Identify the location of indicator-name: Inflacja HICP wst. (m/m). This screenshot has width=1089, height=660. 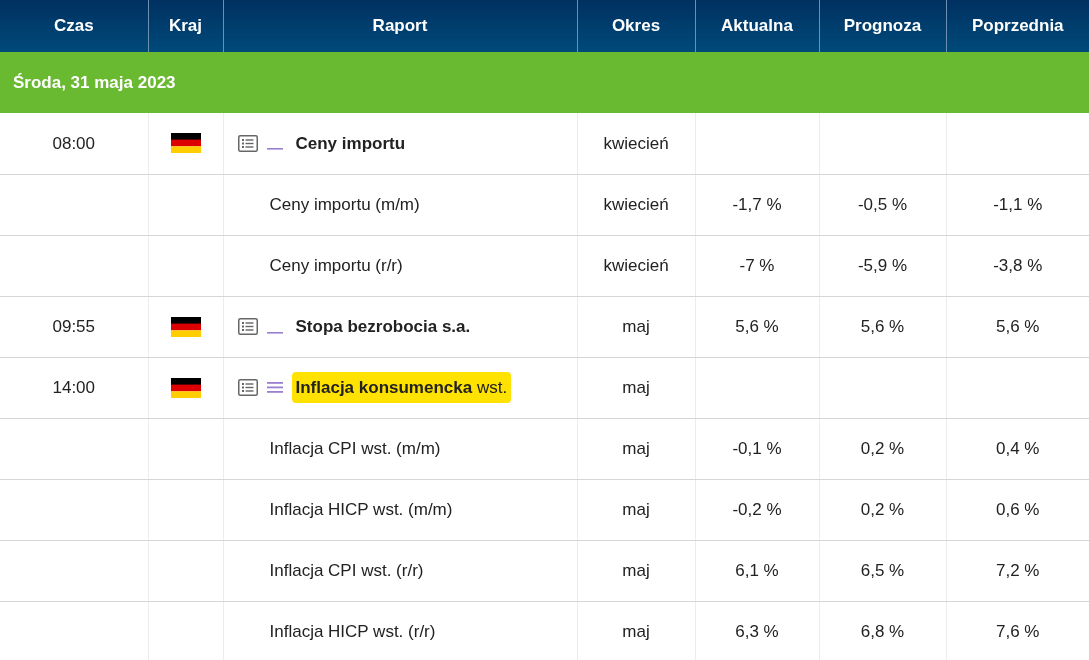
(360, 509).